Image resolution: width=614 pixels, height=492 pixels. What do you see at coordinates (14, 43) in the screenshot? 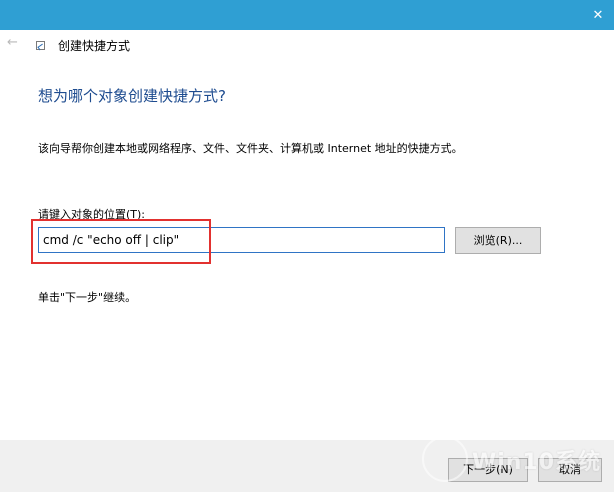
I see `back-arrow-icon: ←` at bounding box center [14, 43].